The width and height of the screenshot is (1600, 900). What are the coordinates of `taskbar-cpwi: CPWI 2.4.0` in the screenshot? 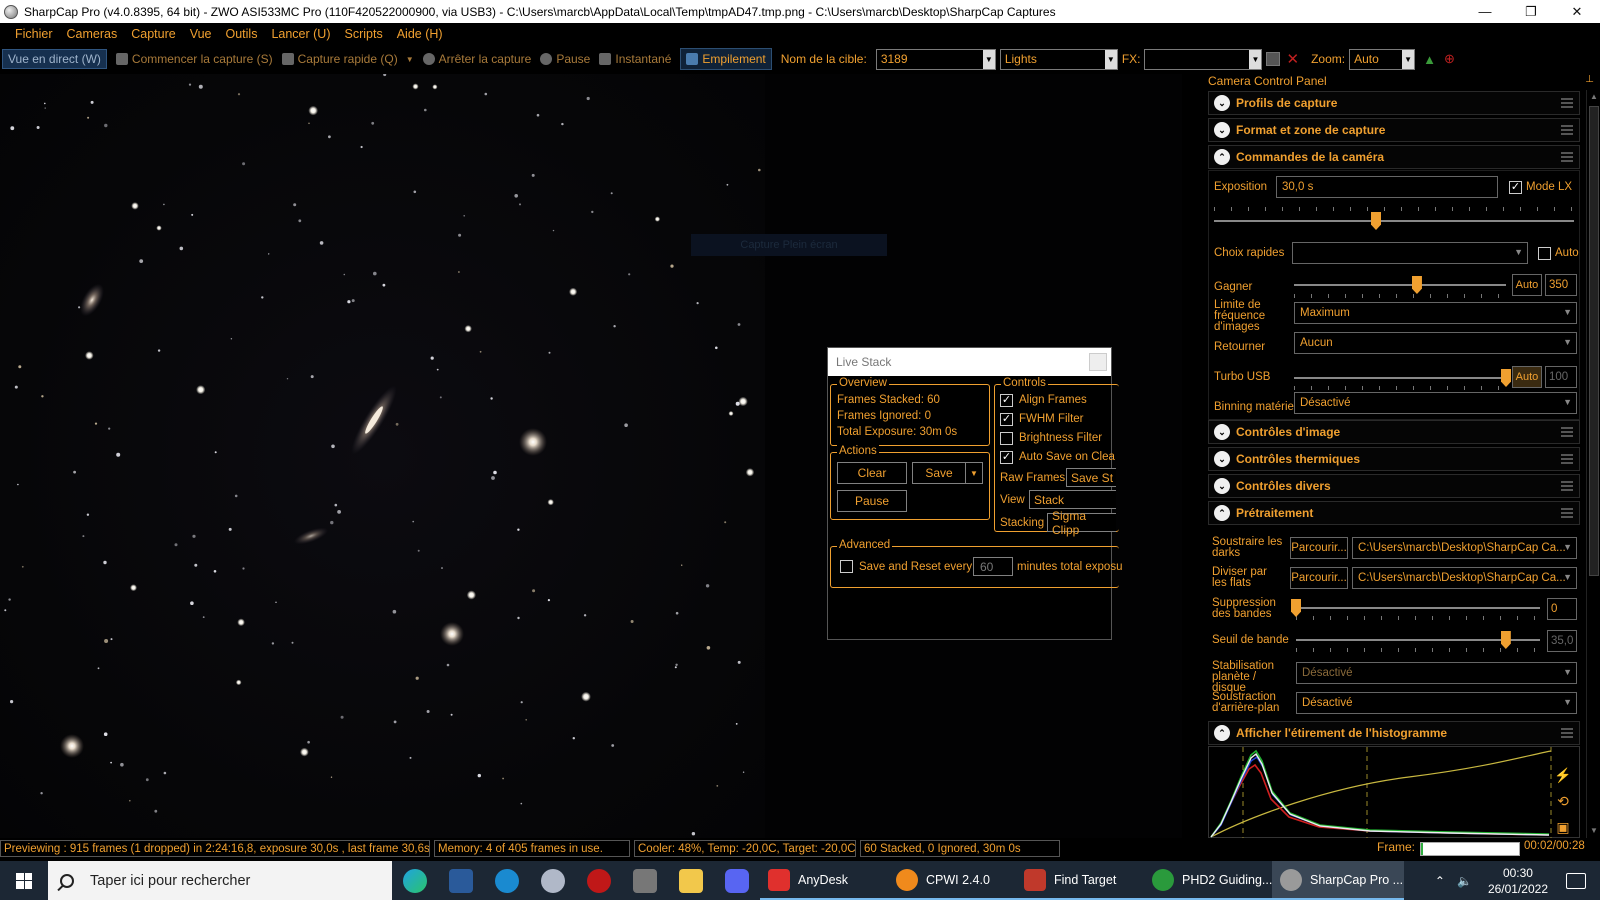 It's located at (952, 880).